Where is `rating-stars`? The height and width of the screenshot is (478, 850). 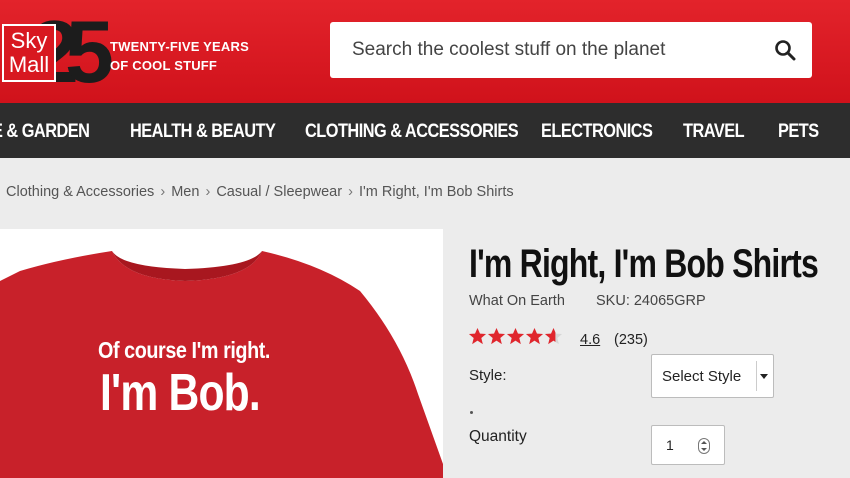
rating-stars is located at coordinates (515, 338).